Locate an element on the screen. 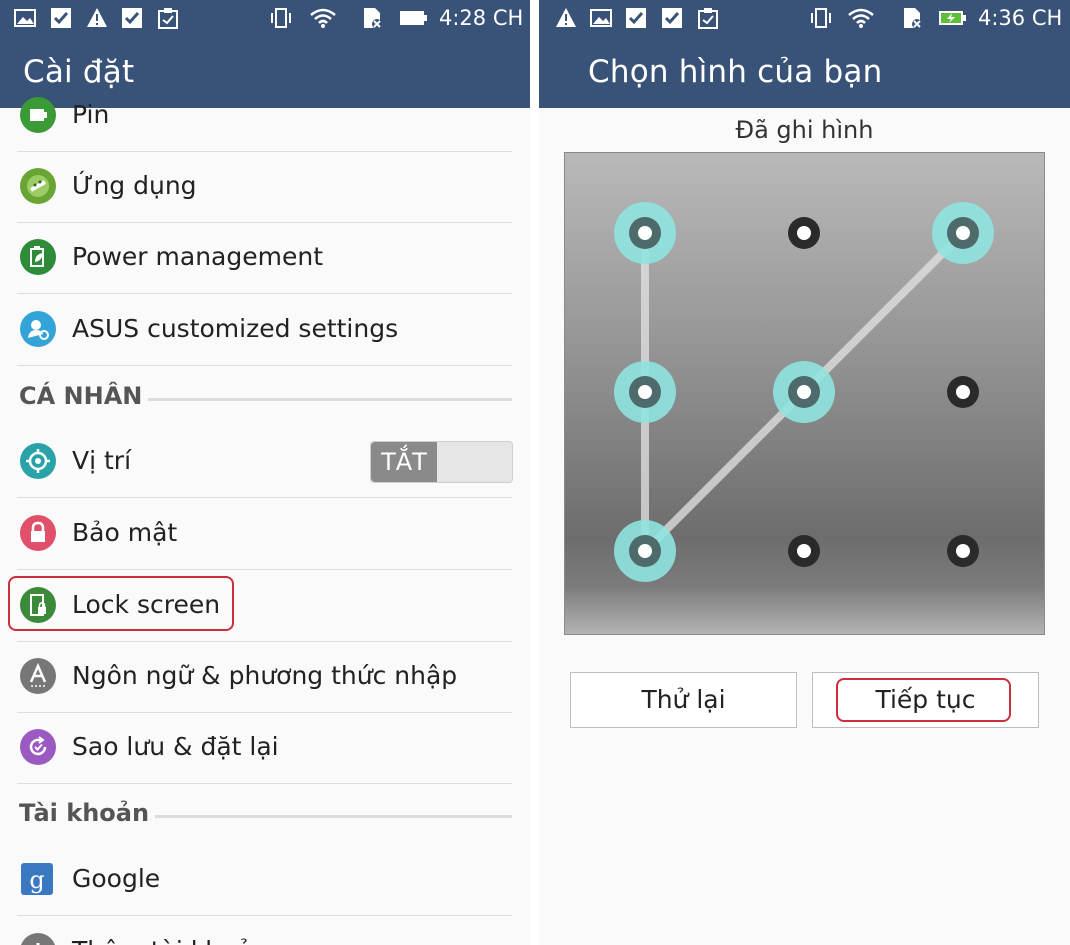  asus-settings-icon is located at coordinates (38, 329).